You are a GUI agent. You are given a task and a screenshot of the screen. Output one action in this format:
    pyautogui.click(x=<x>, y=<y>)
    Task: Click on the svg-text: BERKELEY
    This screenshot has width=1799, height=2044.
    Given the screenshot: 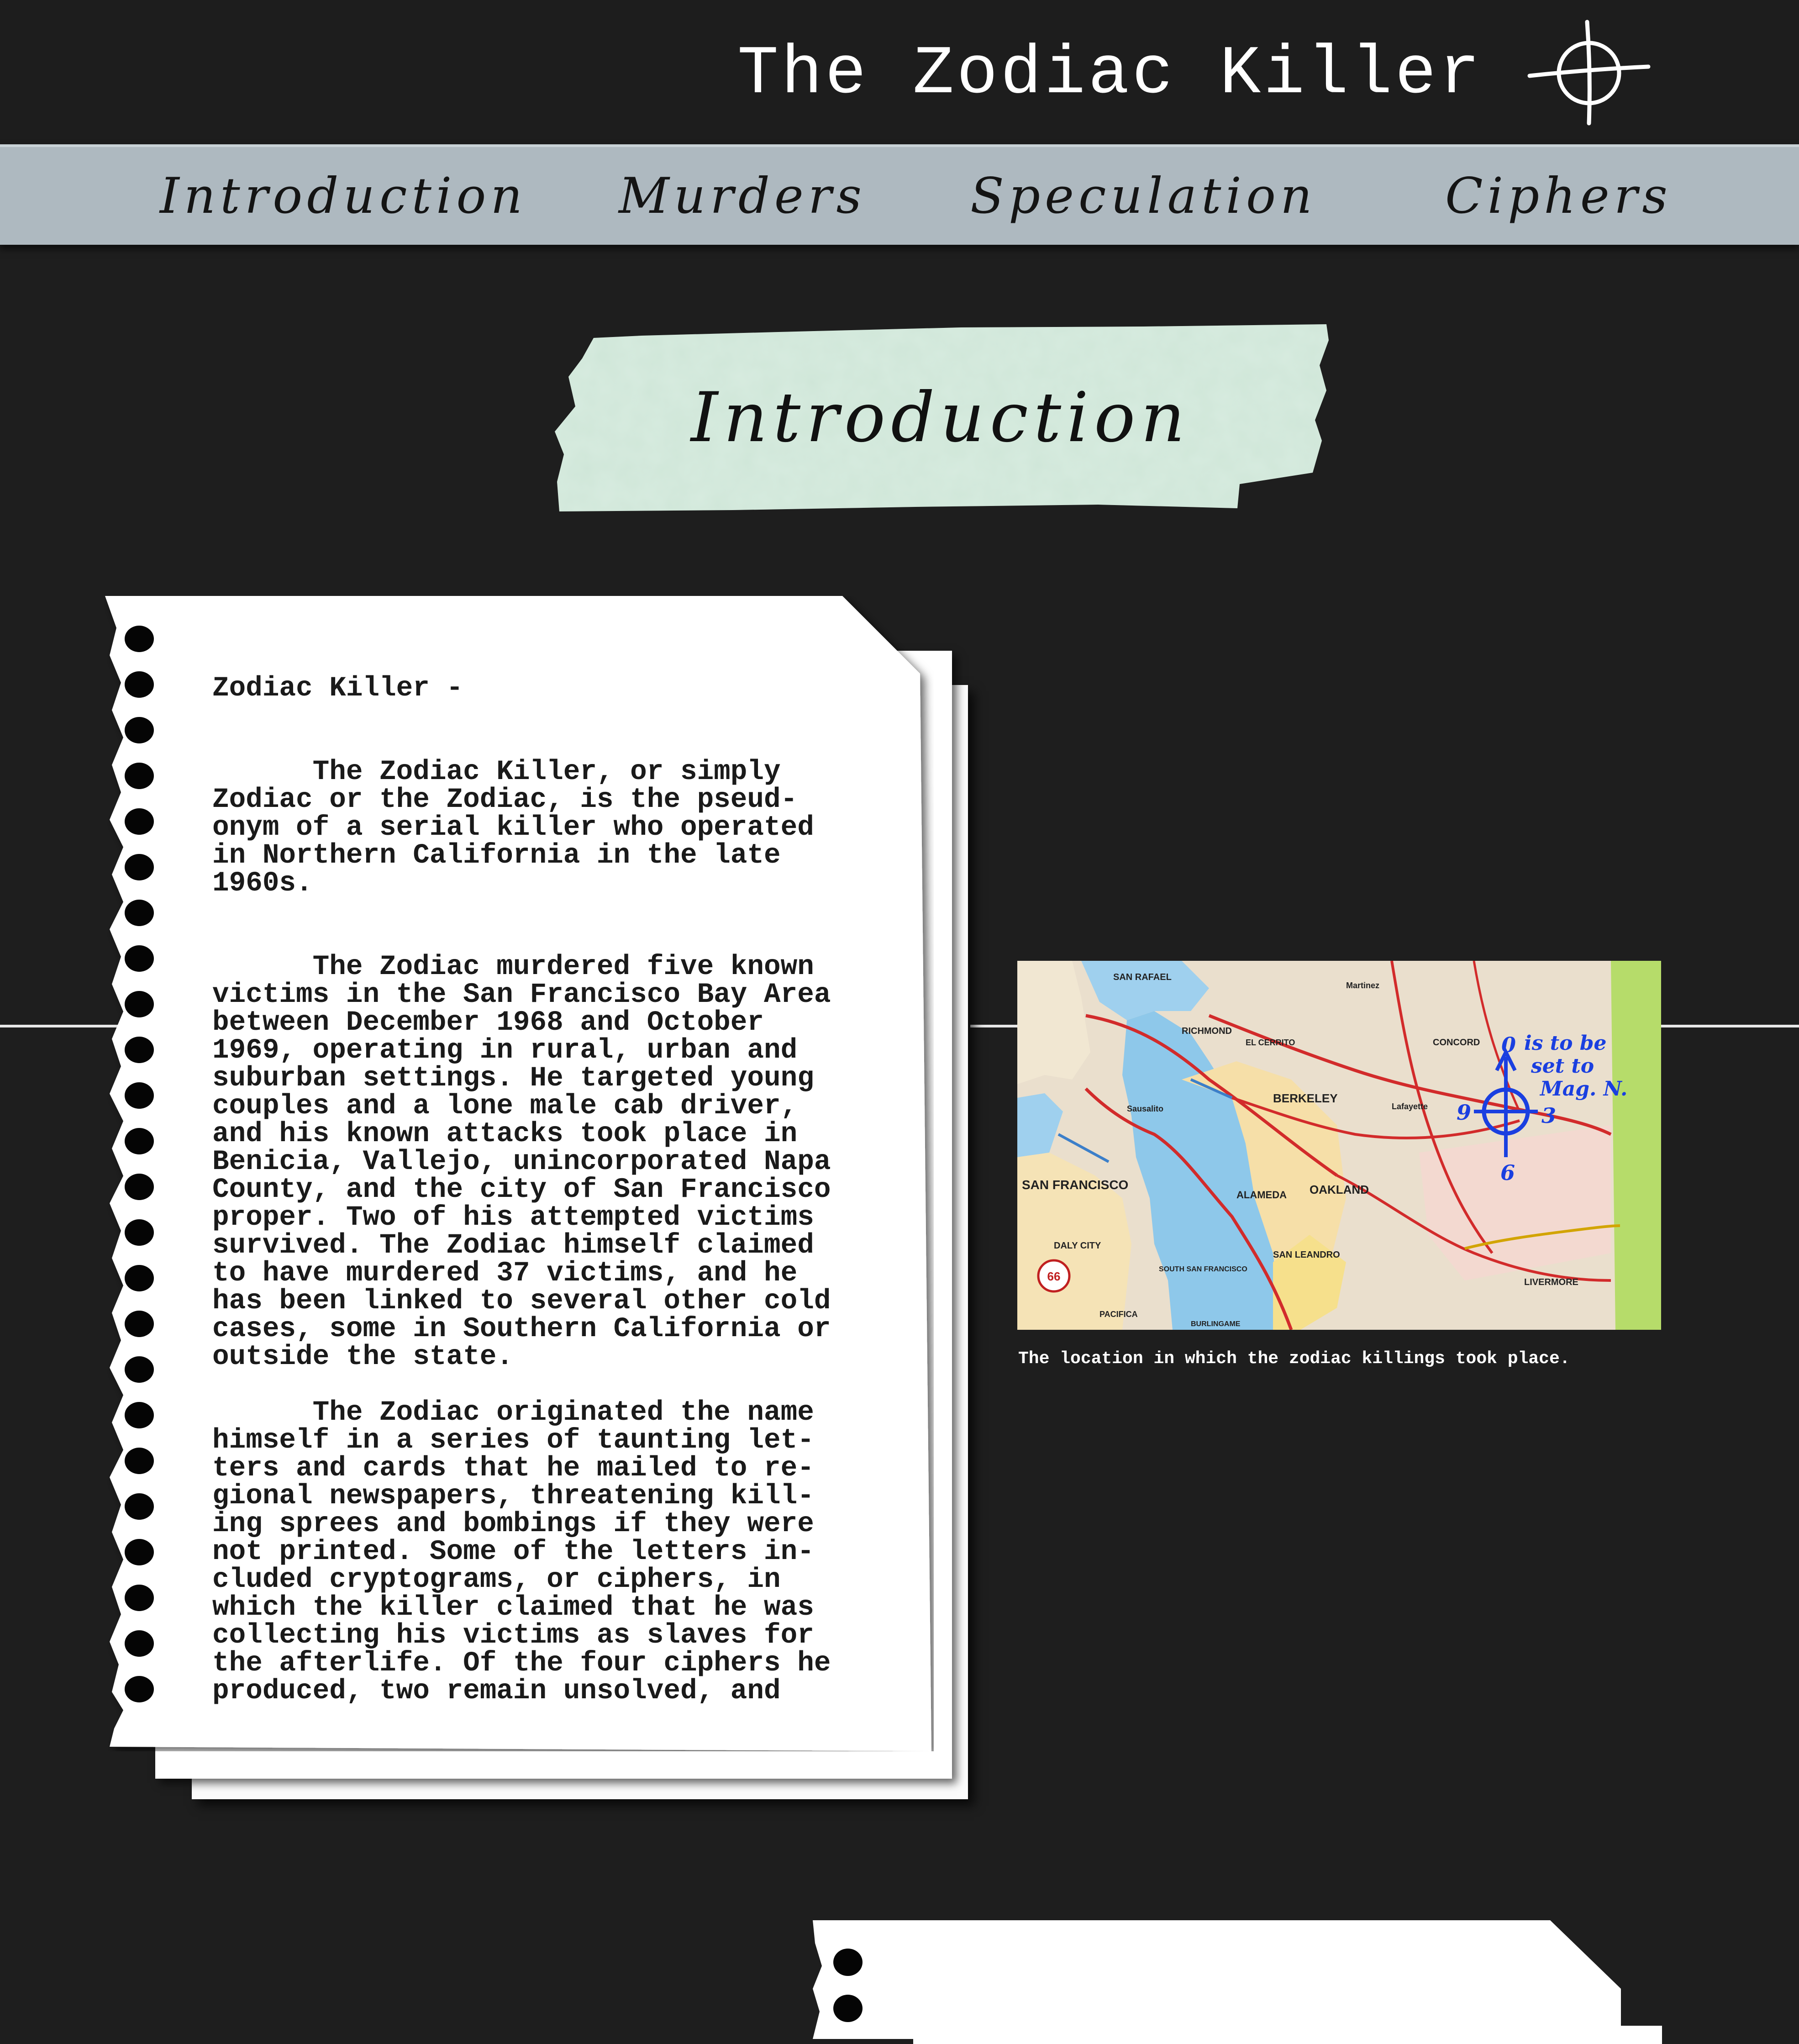 What is the action you would take?
    pyautogui.click(x=1306, y=1098)
    